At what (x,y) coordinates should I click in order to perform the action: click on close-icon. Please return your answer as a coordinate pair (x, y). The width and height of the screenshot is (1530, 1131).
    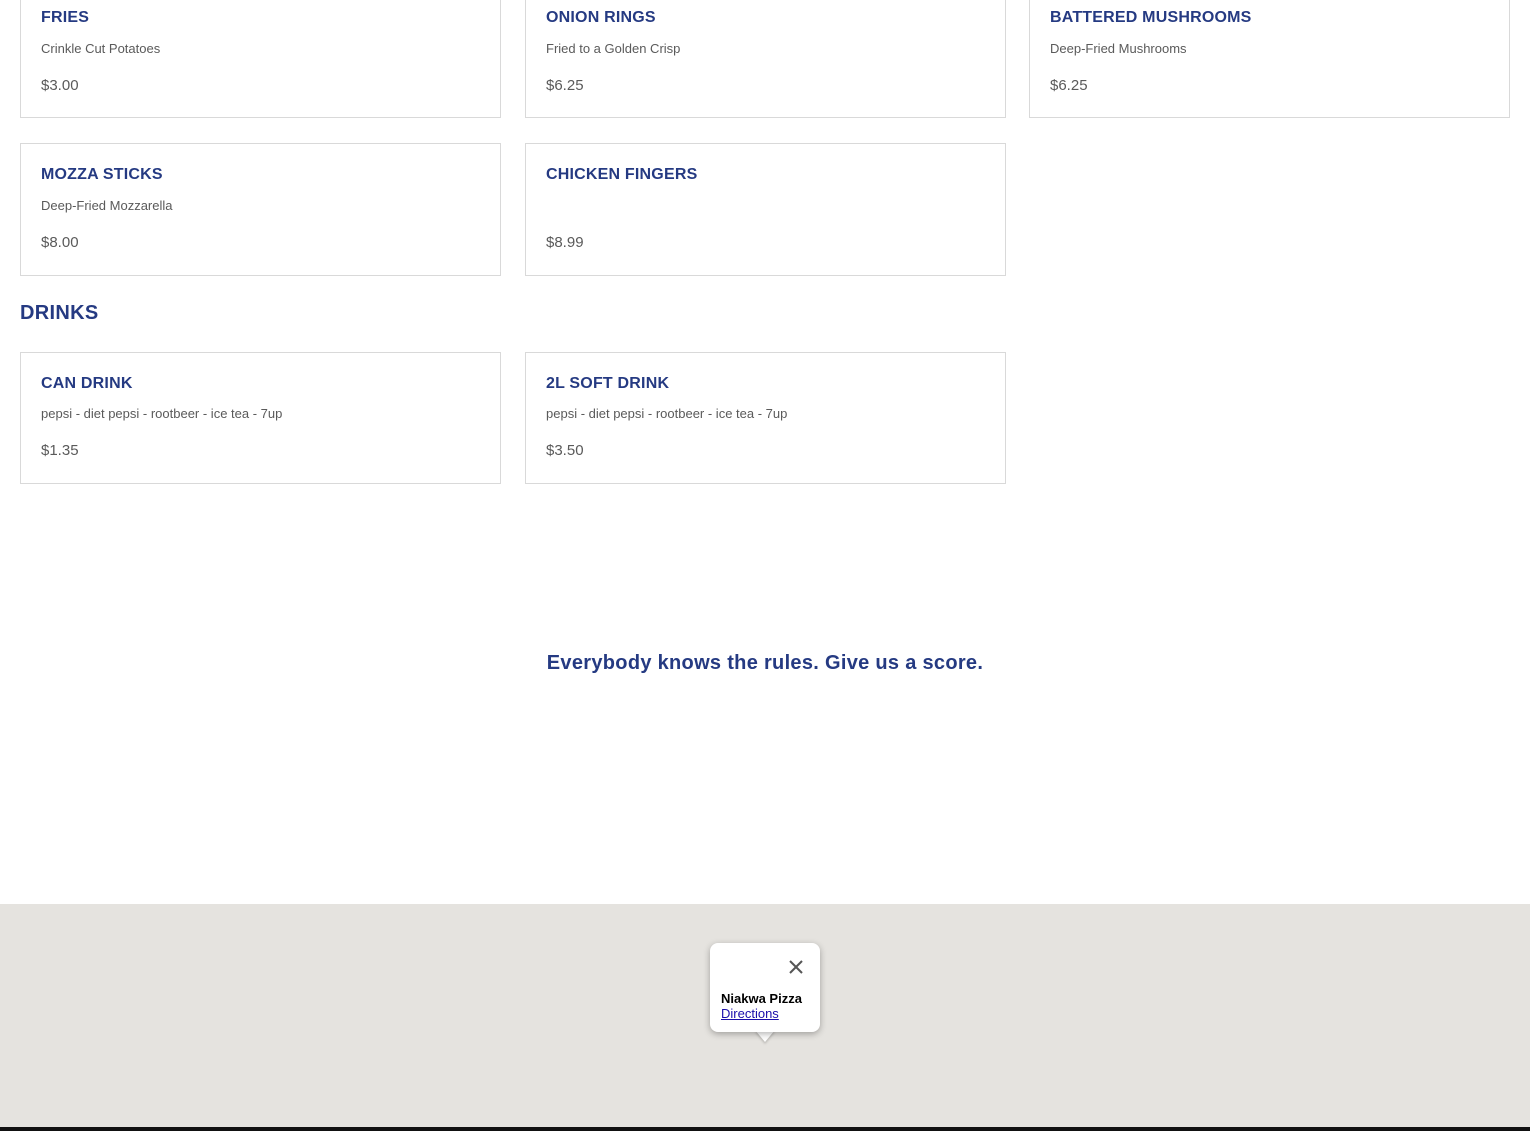
    Looking at the image, I should click on (796, 967).